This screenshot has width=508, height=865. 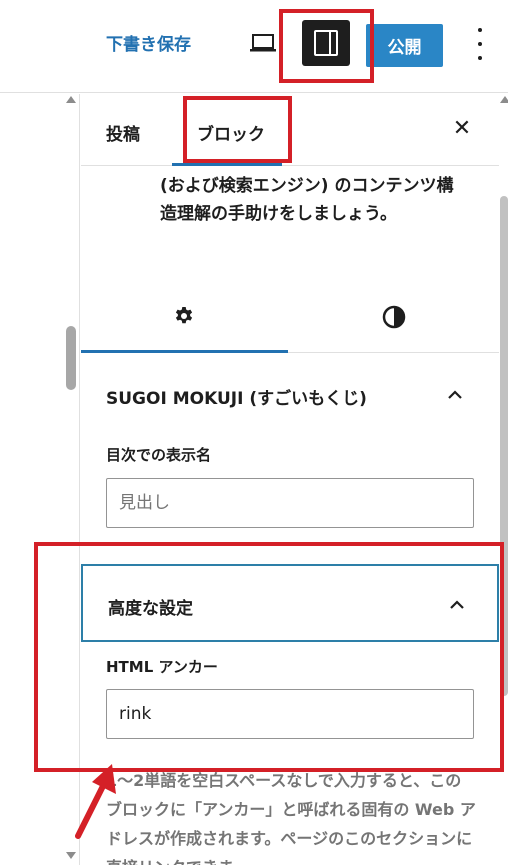 I want to click on sidebar-toggle-button, so click(x=326, y=43).